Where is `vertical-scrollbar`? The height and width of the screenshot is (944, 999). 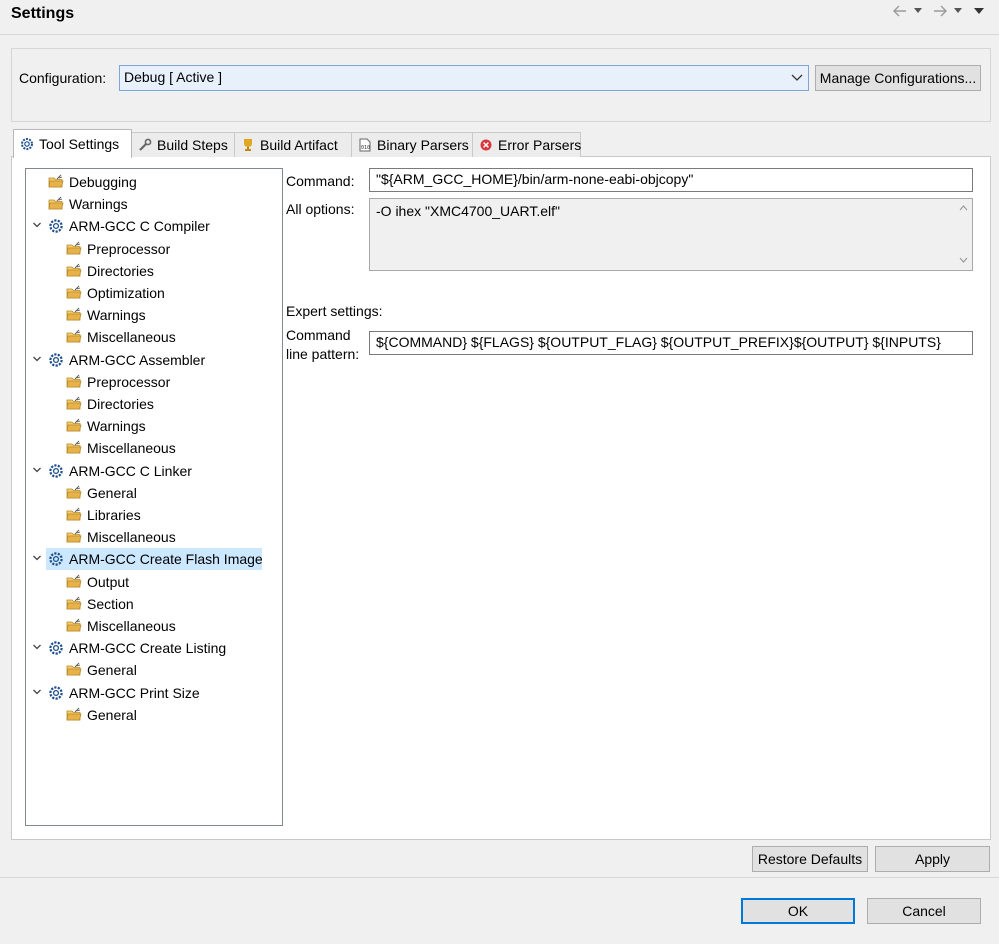 vertical-scrollbar is located at coordinates (963, 234).